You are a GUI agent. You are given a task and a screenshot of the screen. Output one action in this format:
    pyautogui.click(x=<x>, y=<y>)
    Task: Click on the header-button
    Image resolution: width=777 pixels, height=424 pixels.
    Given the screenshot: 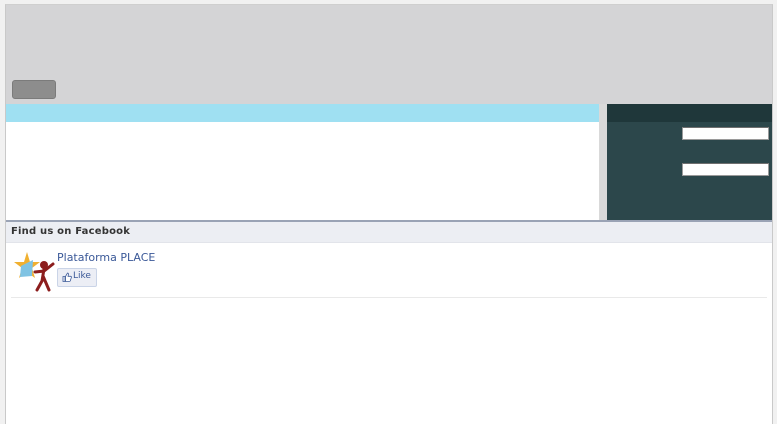 What is the action you would take?
    pyautogui.click(x=34, y=89)
    